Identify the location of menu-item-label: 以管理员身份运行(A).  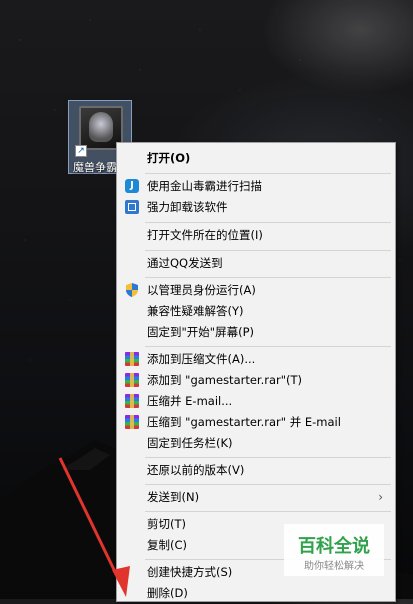
(201, 290).